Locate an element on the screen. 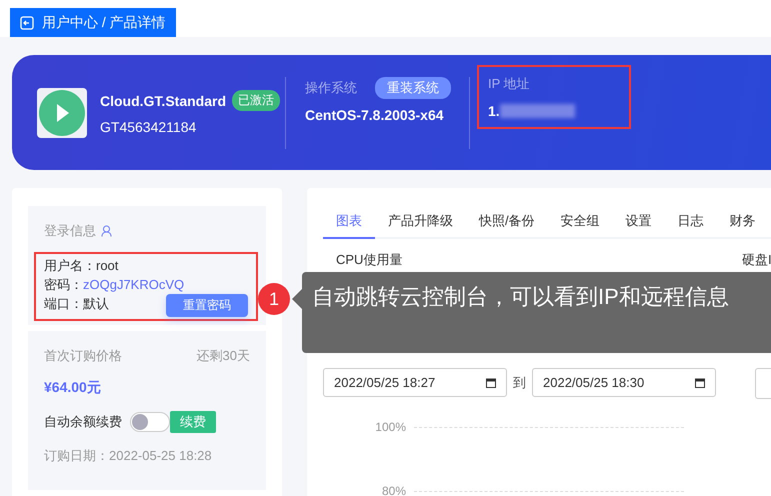 The width and height of the screenshot is (771, 496). tab: 日志 is located at coordinates (690, 223).